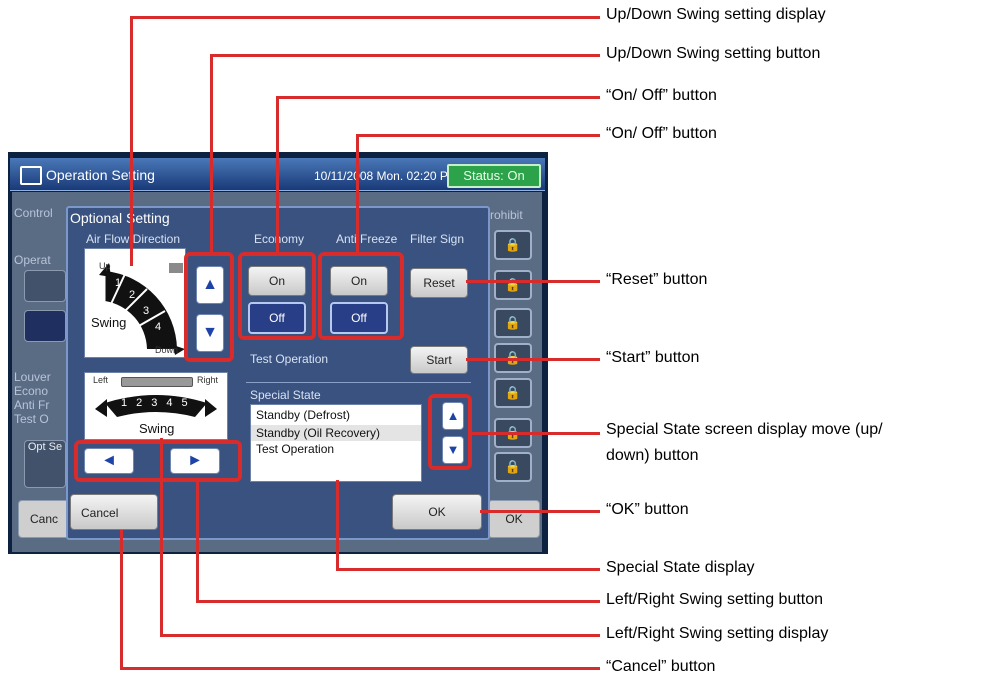 This screenshot has height=683, width=986. I want to click on bg-operation-label: Operat, so click(32, 260).